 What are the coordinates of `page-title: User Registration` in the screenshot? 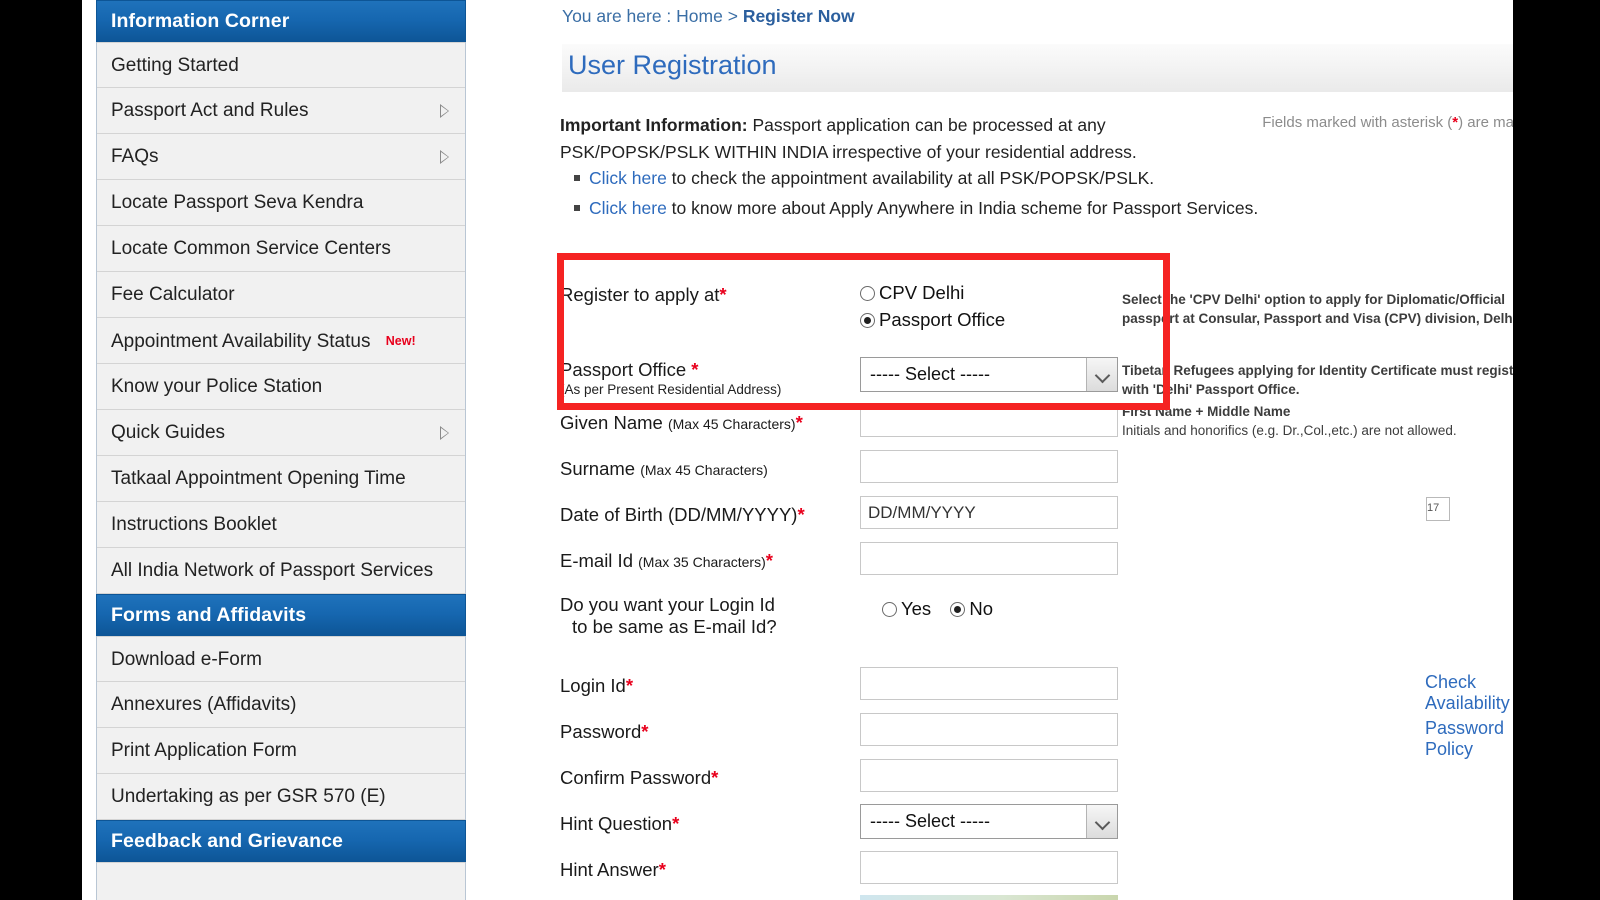 It's located at (672, 65).